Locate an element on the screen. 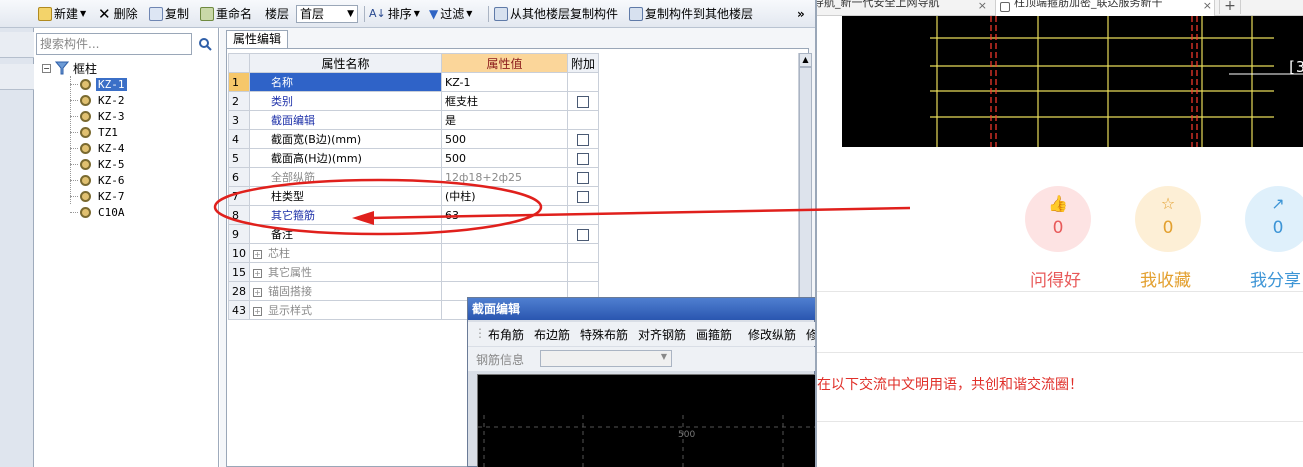 The image size is (1303, 467). section-tool-button: 修改纵筋 is located at coordinates (772, 334).